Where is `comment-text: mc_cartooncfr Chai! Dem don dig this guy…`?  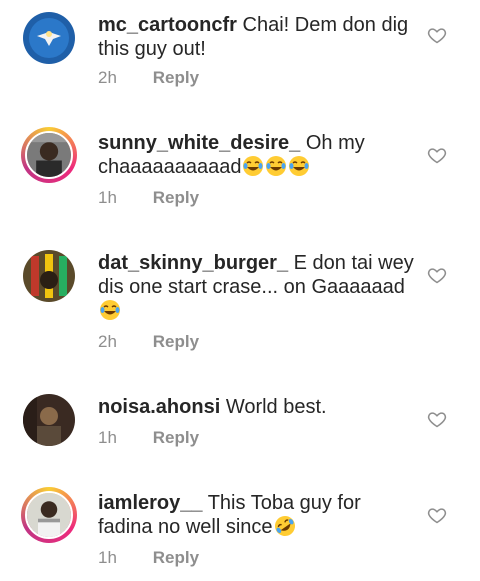
comment-text: mc_cartooncfr Chai! Dem don dig this guy… is located at coordinates (258, 37).